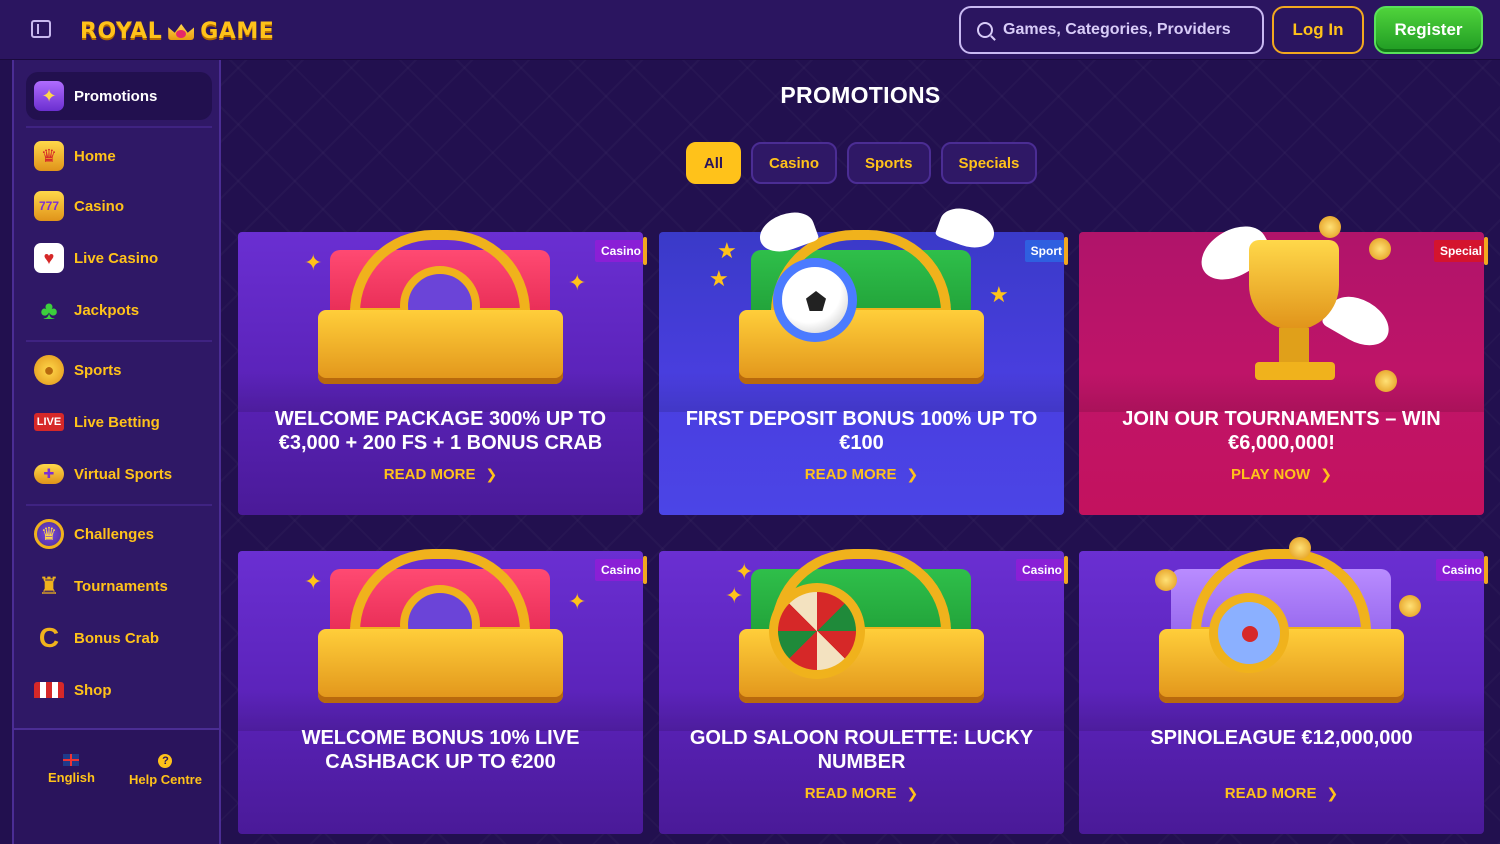  Describe the element at coordinates (165, 770) in the screenshot. I see `help-centre-link: ? Help Centre` at that location.